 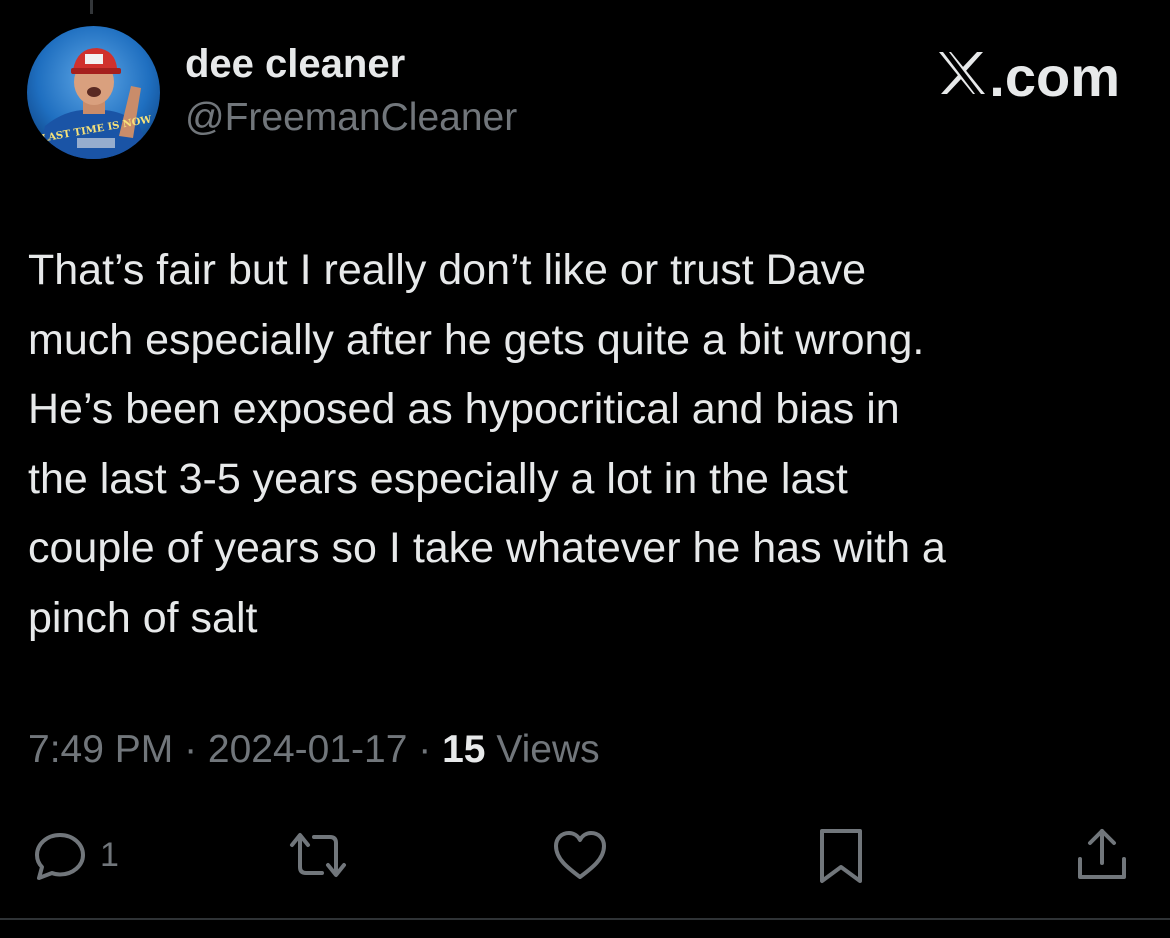 I want to click on brand-domain-label: .com, so click(x=1054, y=76).